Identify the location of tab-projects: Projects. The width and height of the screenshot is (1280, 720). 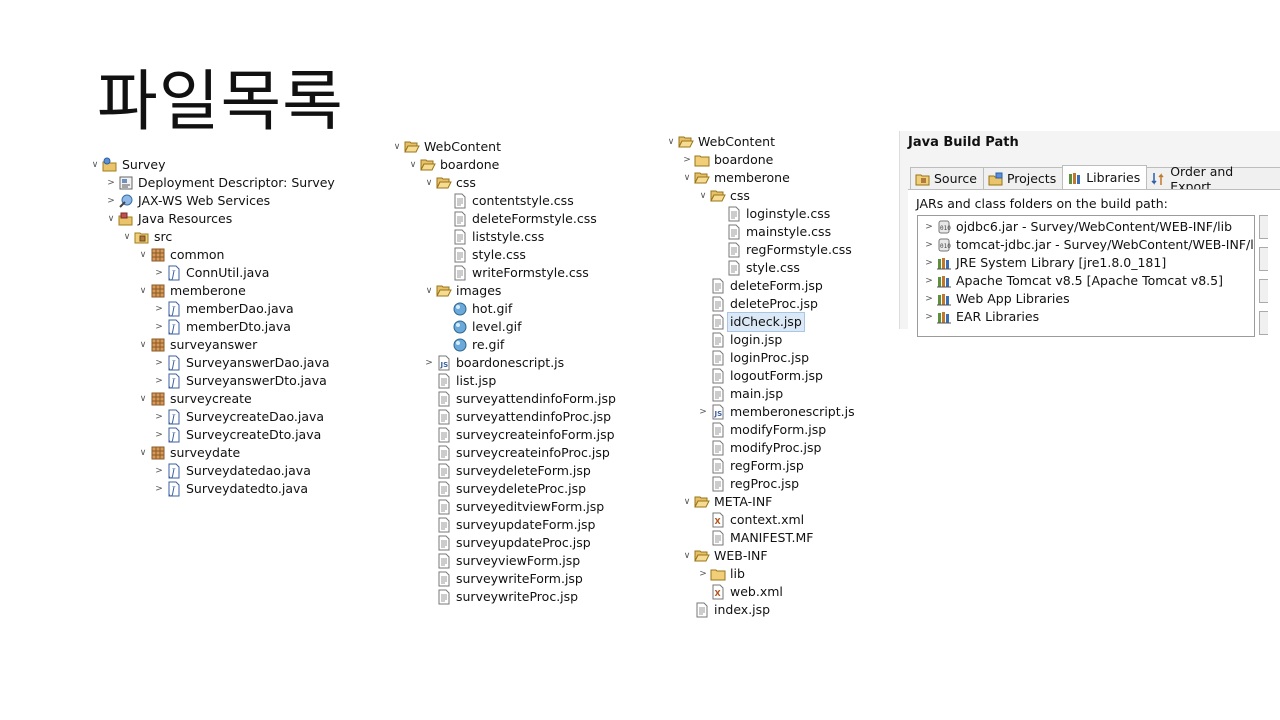
(1023, 178).